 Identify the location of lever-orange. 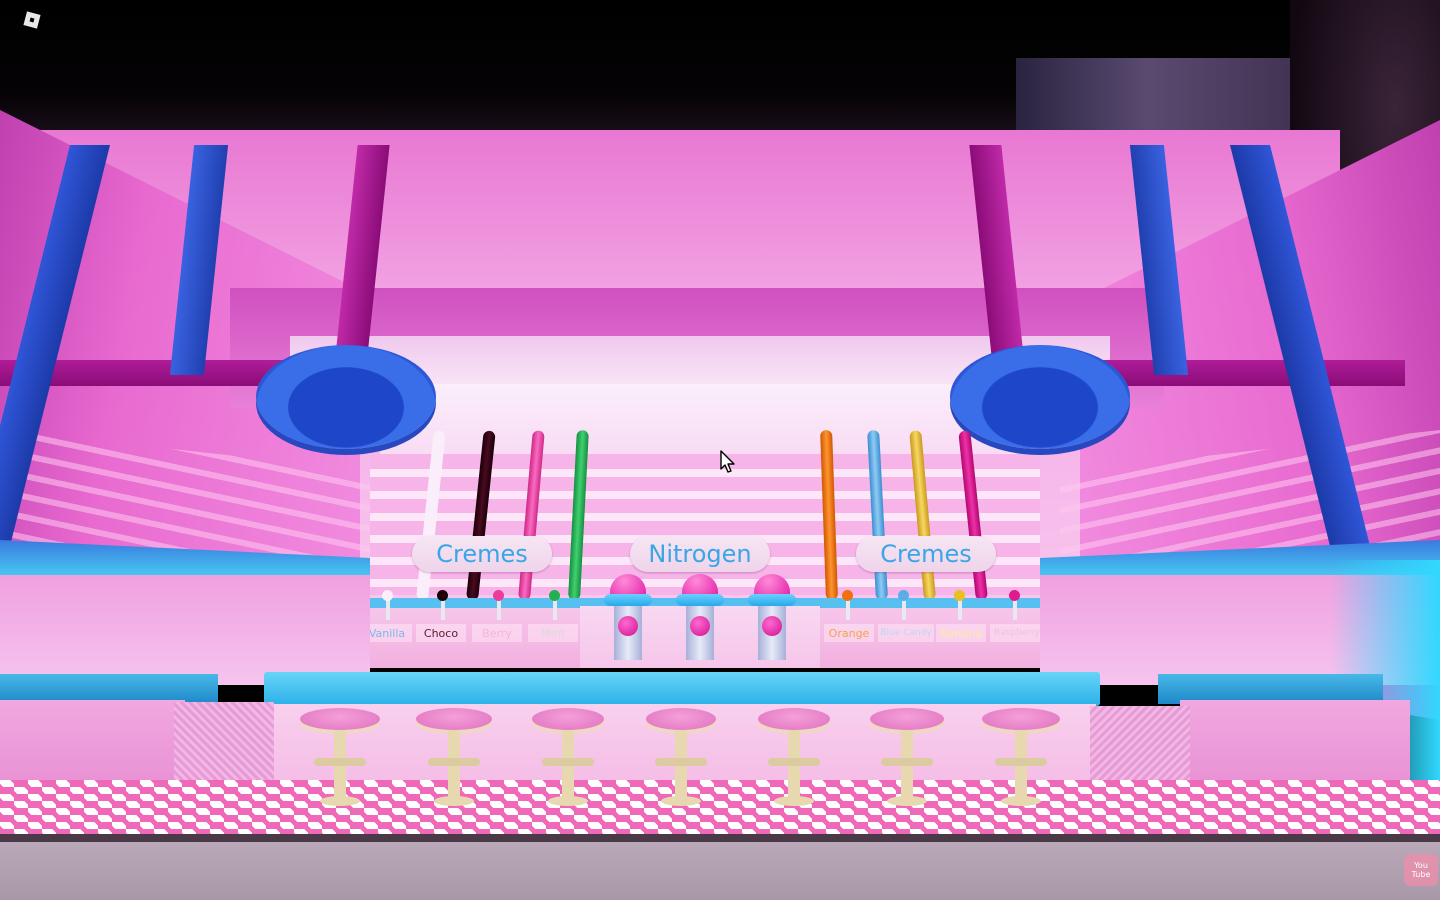
(848, 609).